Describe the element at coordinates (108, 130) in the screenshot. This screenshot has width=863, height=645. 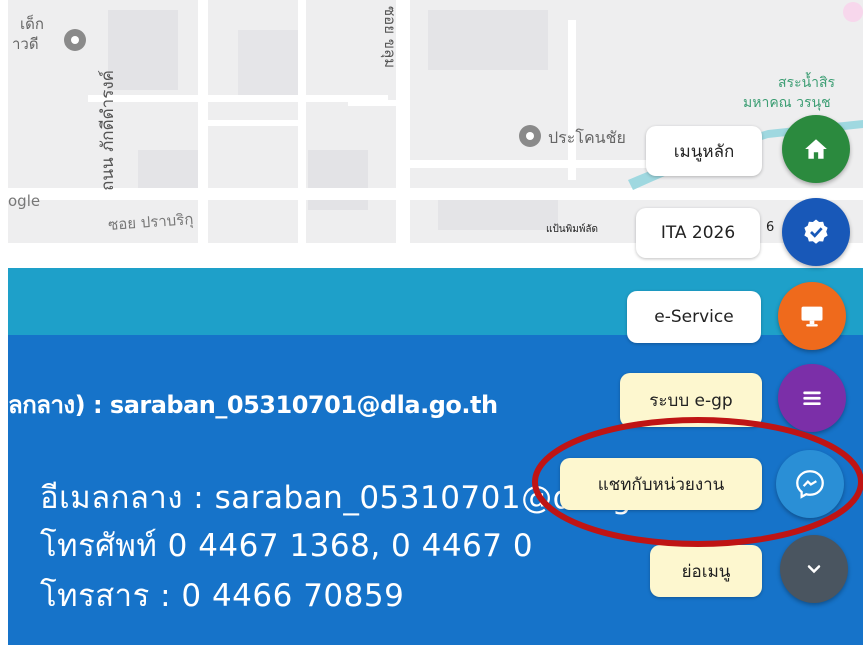
I see `map-label-street: ถนน ภักดีดำรงค์` at that location.